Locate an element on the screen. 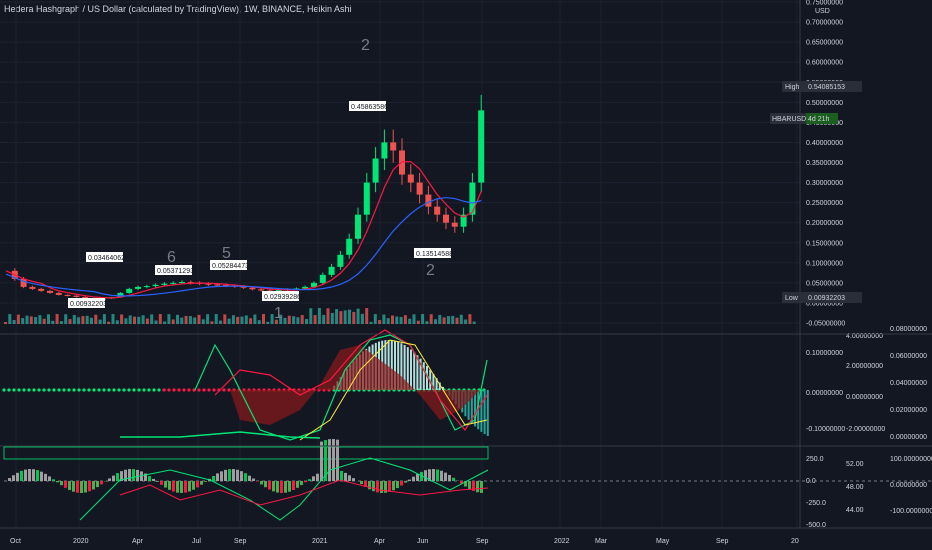  time-tick-label: Apr is located at coordinates (138, 541).